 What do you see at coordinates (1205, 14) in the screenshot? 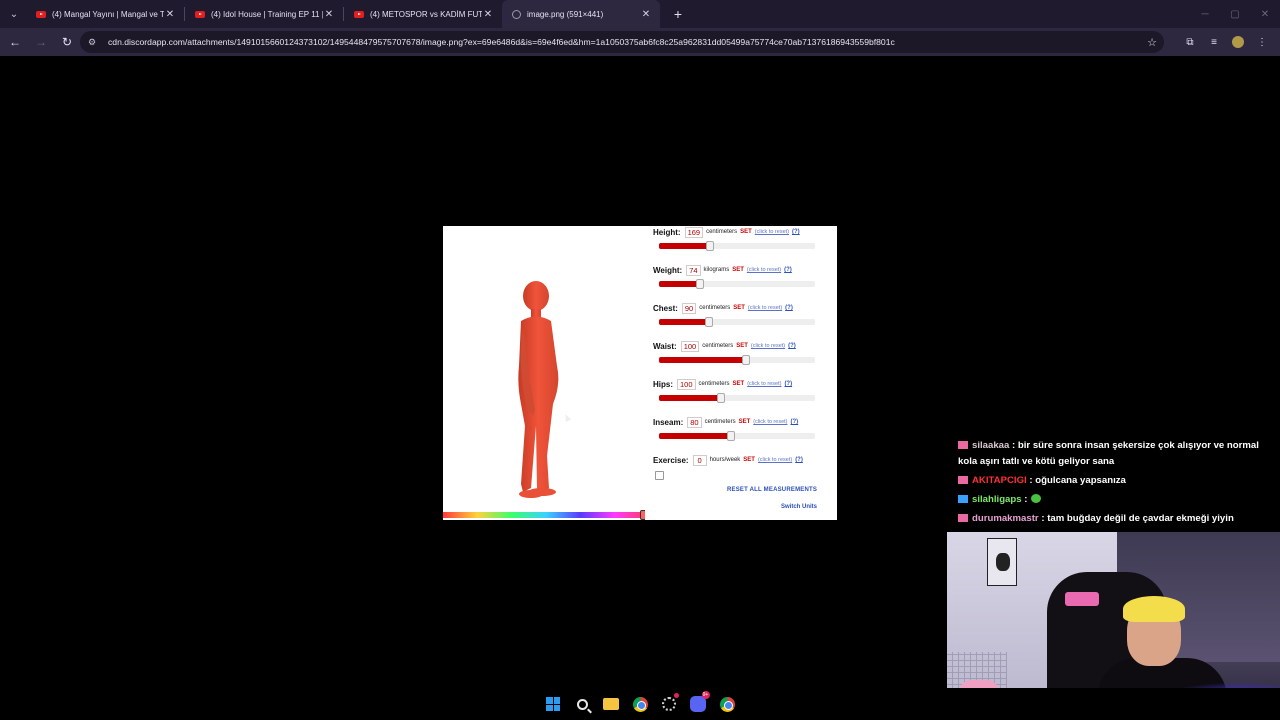
I see `minimize-icon: ─` at bounding box center [1205, 14].